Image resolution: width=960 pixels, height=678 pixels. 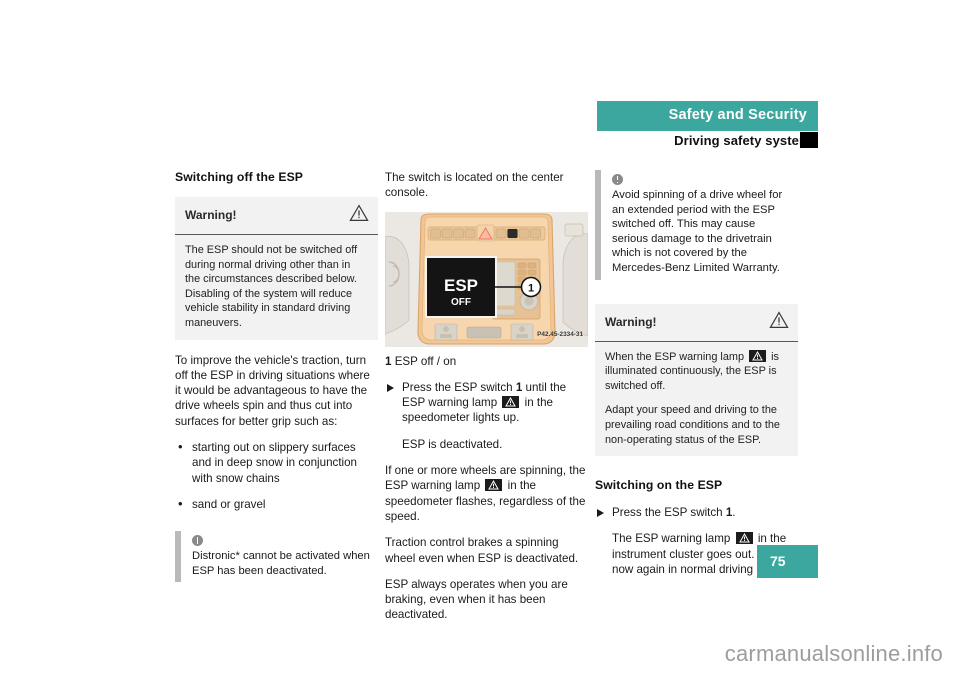 I want to click on info-circle-icon, so click(x=197, y=541).